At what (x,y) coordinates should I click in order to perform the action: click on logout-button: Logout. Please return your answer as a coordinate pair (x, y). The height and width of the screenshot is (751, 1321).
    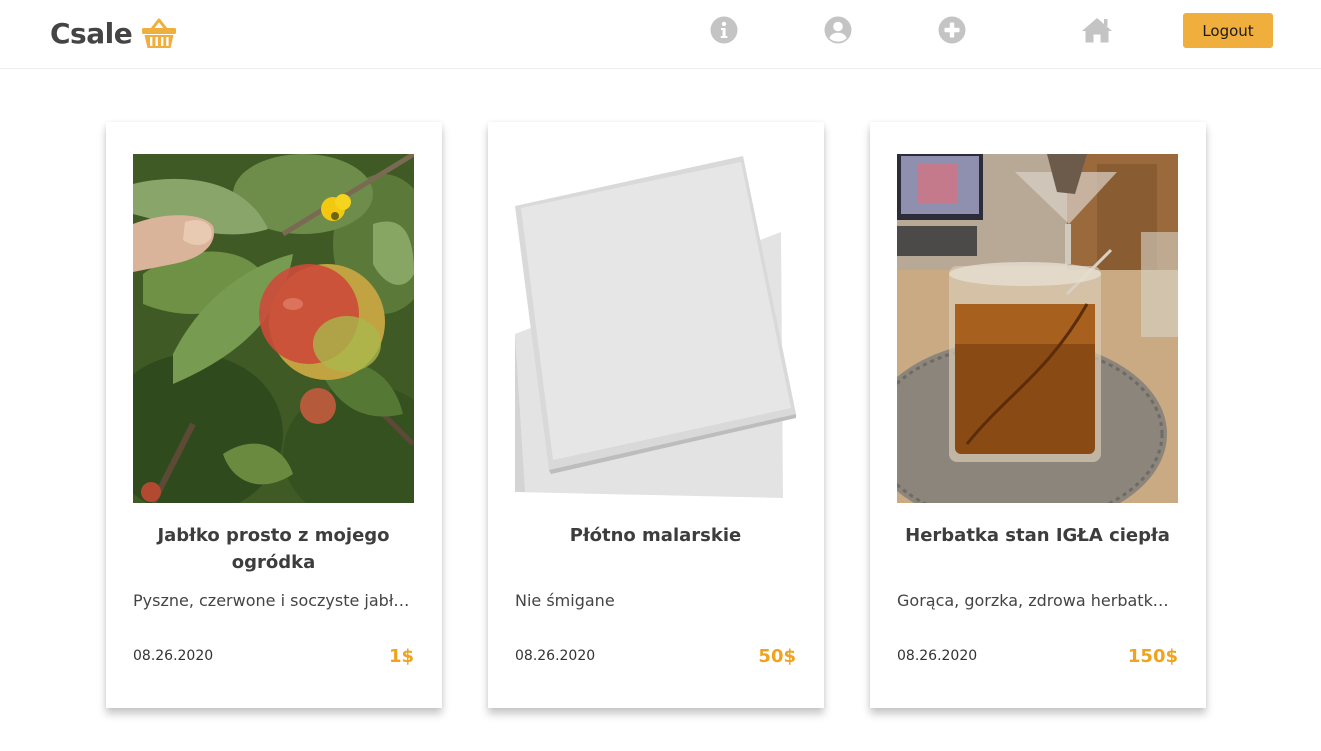
    Looking at the image, I should click on (1228, 30).